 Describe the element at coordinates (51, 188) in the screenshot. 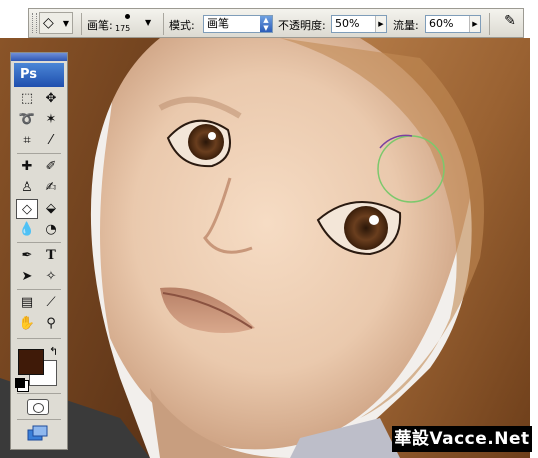

I see `history-brush-icon: ✍` at that location.